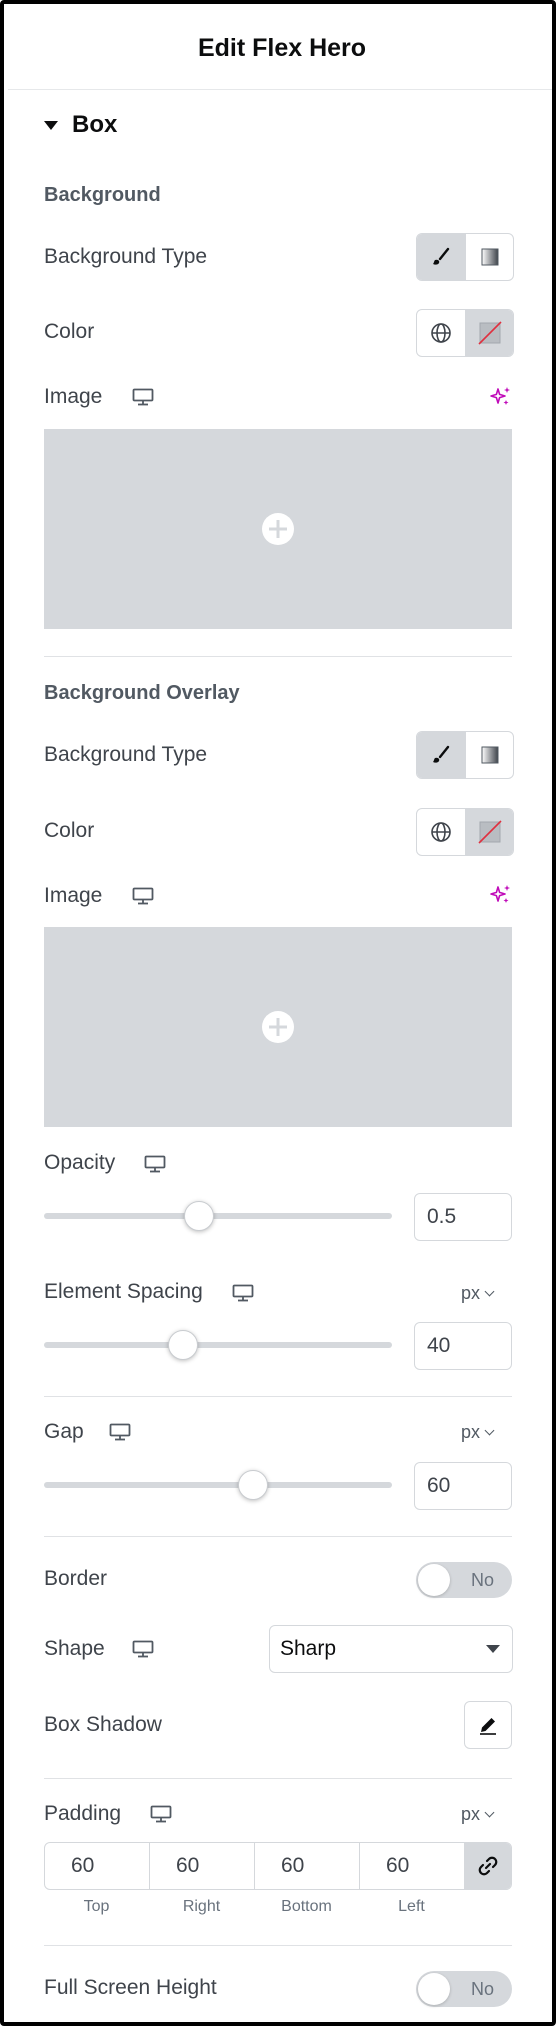 Image resolution: width=556 pixels, height=2026 pixels. What do you see at coordinates (218, 1216) in the screenshot?
I see `opacity-slider-track` at bounding box center [218, 1216].